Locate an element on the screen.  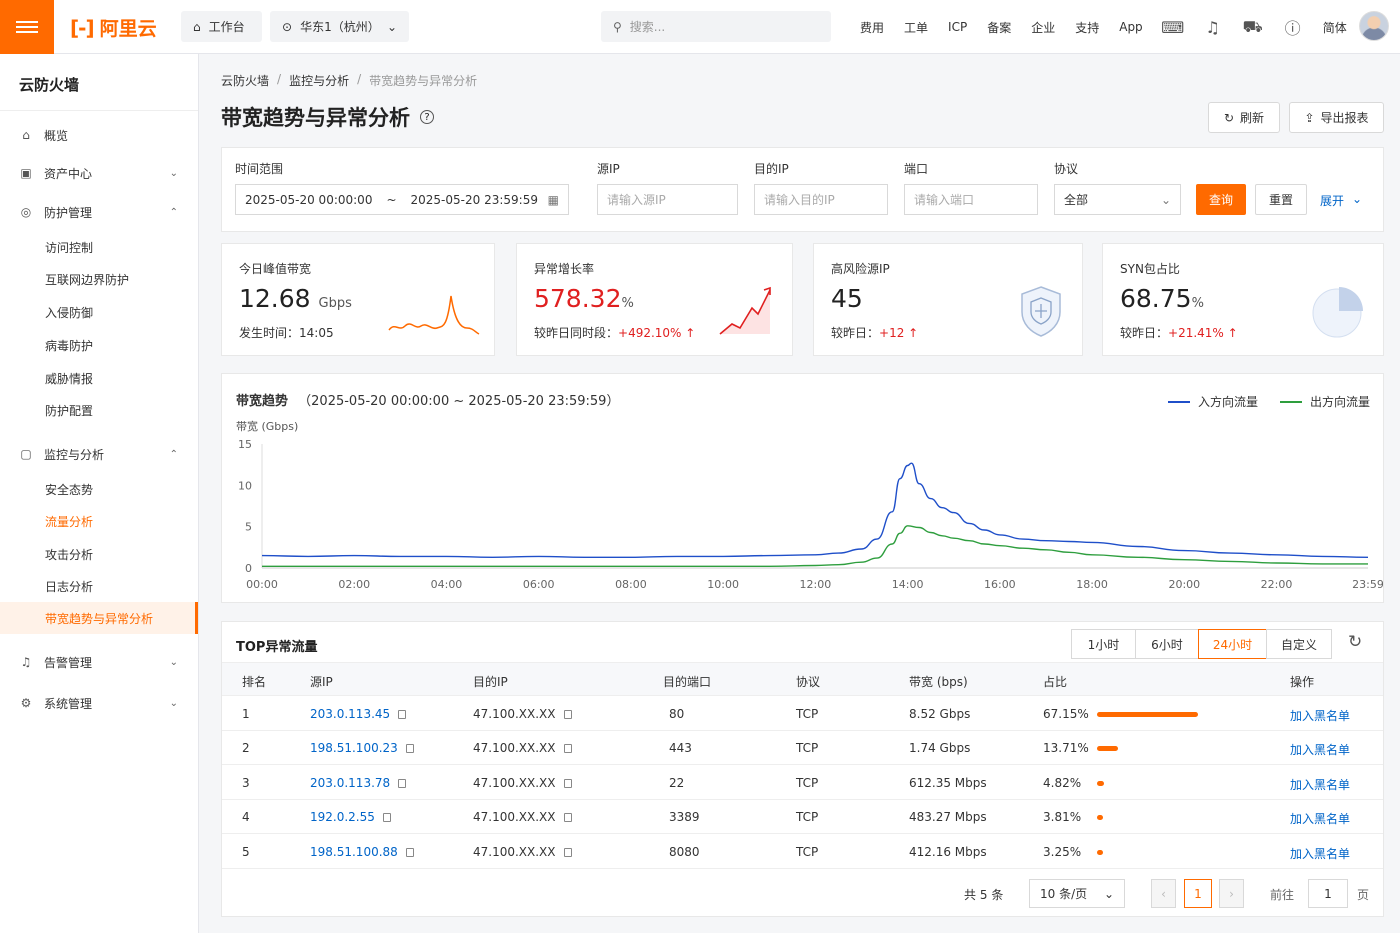
sidebar-item-system: ⚙ 系统管理 ⌄ is located at coordinates (99, 703).